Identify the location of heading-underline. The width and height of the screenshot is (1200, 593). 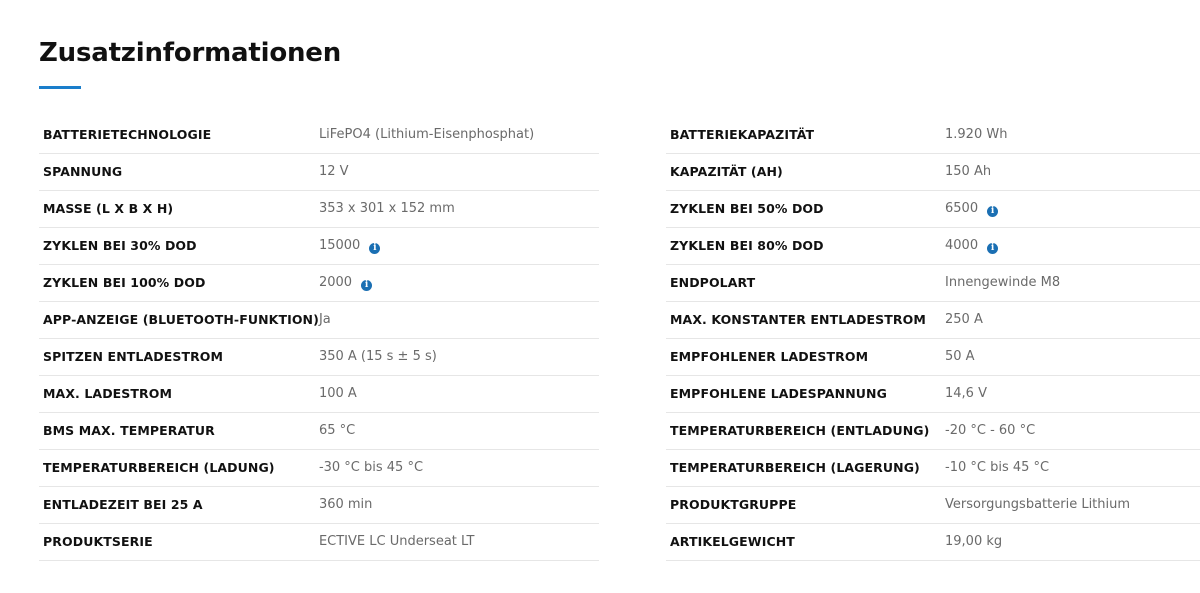
(60, 87).